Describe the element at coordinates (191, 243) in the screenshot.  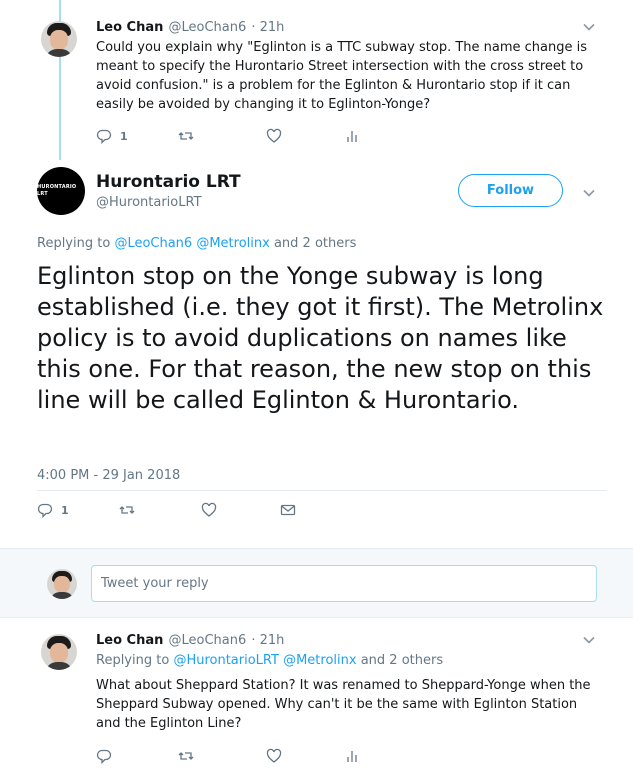
I see `replying-to-links: @LeoChan6 @Metrolinx` at that location.